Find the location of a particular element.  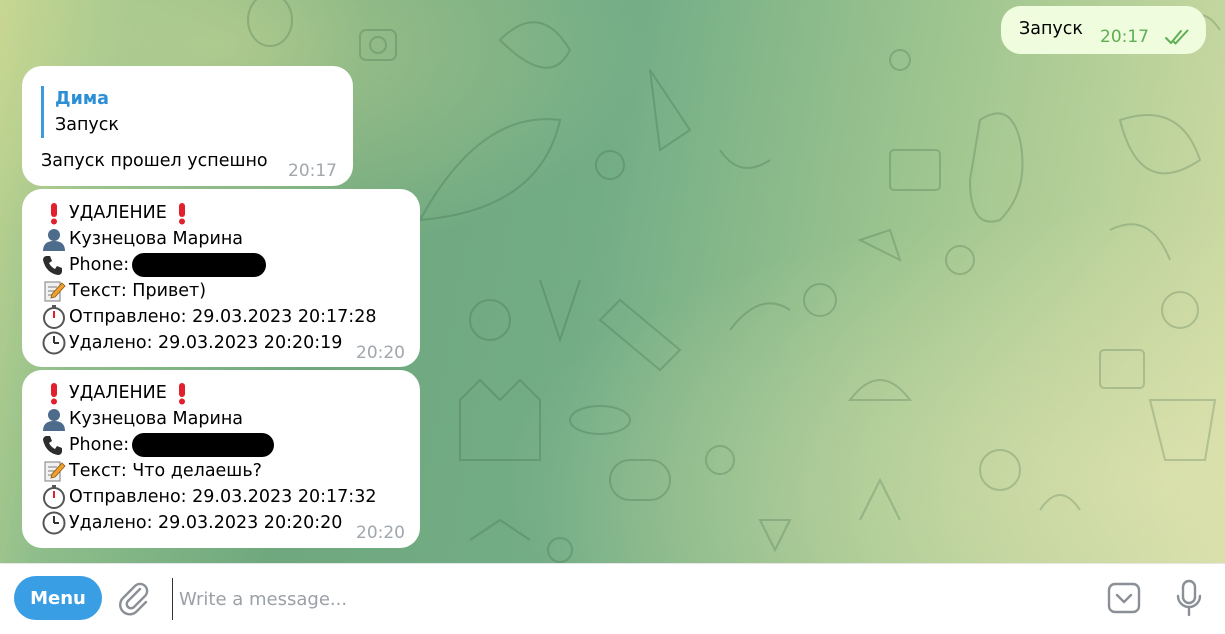

sent-line: Отправлено: 29.03.2023 20:17:32 is located at coordinates (209, 497).